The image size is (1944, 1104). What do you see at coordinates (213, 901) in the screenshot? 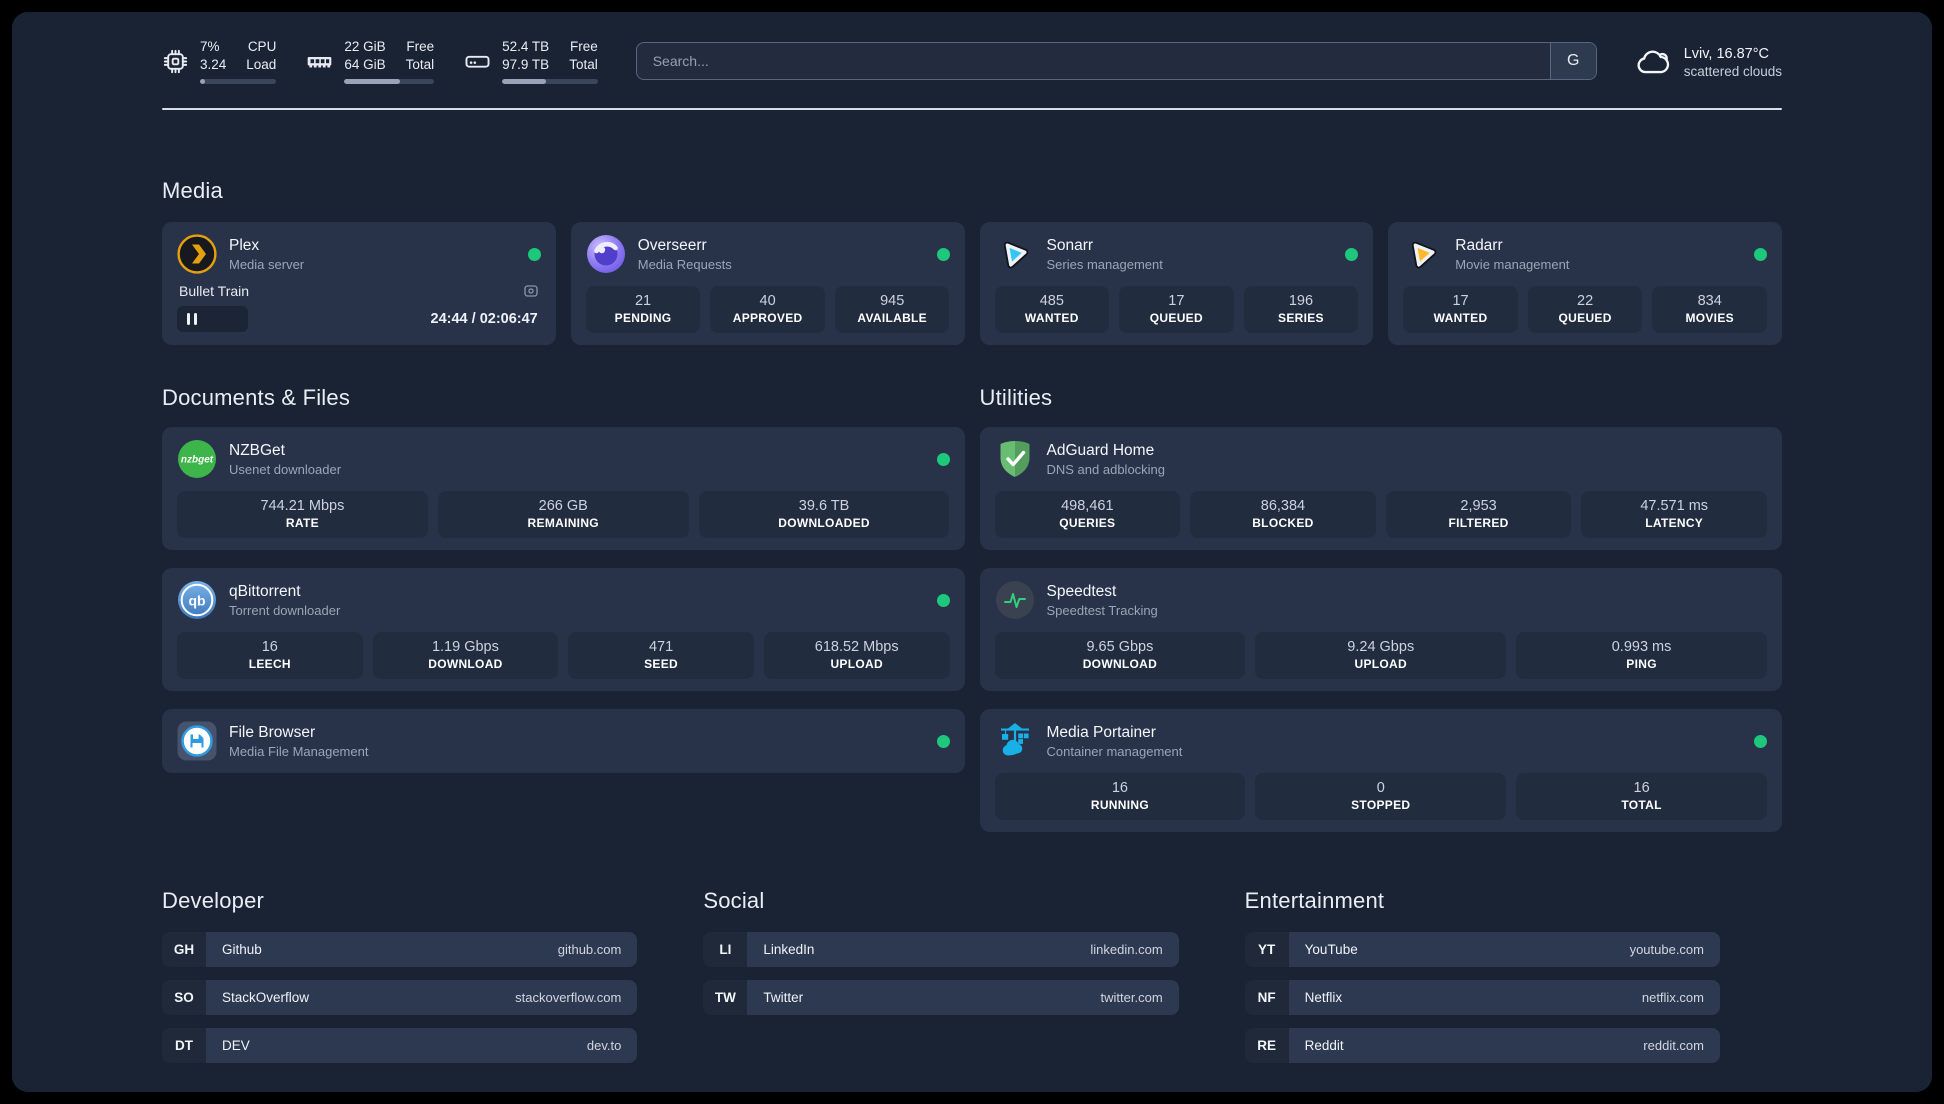
I see `section-title-developer: Developer` at bounding box center [213, 901].